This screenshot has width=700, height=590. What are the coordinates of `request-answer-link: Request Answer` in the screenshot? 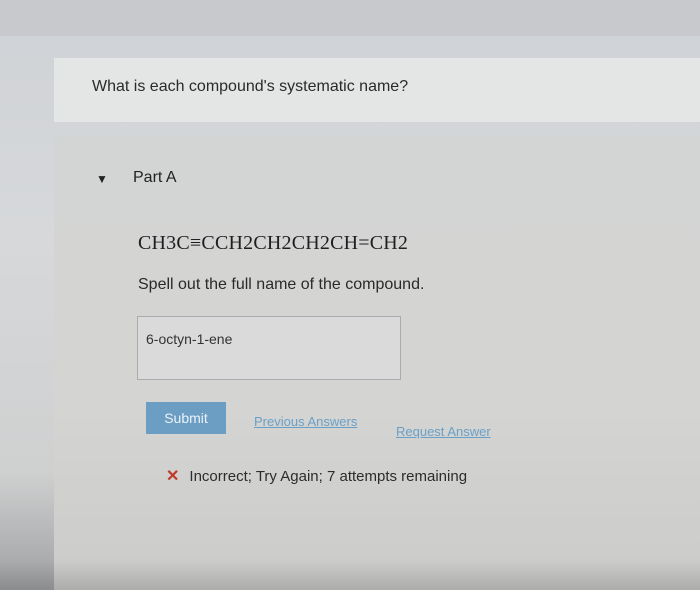 It's located at (443, 431).